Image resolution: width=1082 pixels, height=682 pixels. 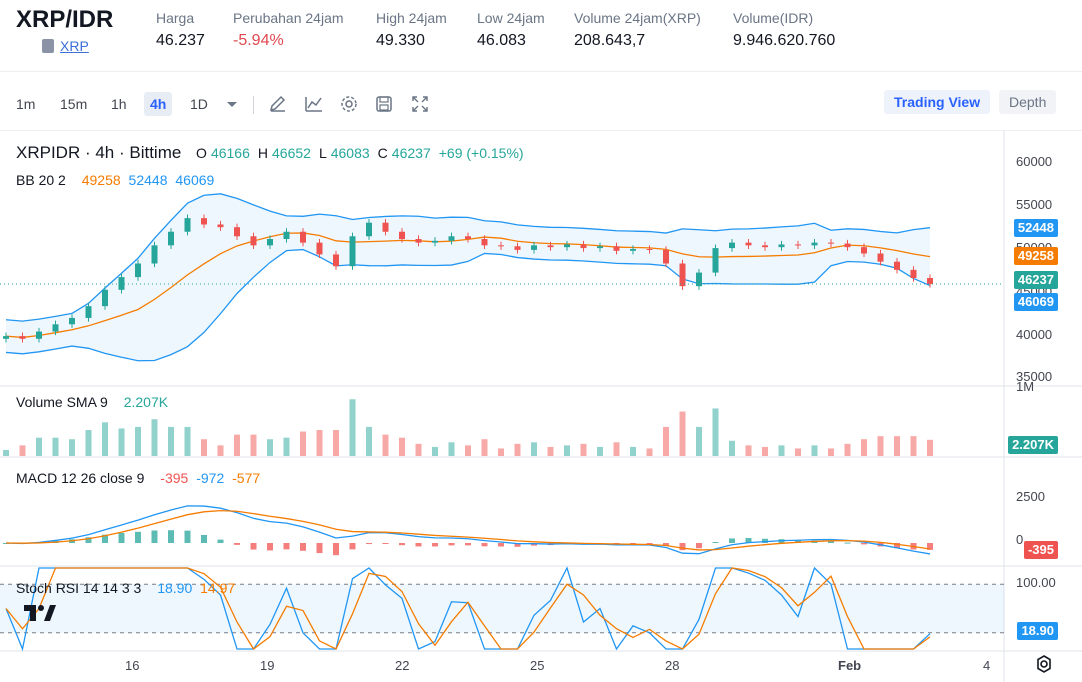 I want to click on stoch-top-tick: 100.00, so click(x=1036, y=582).